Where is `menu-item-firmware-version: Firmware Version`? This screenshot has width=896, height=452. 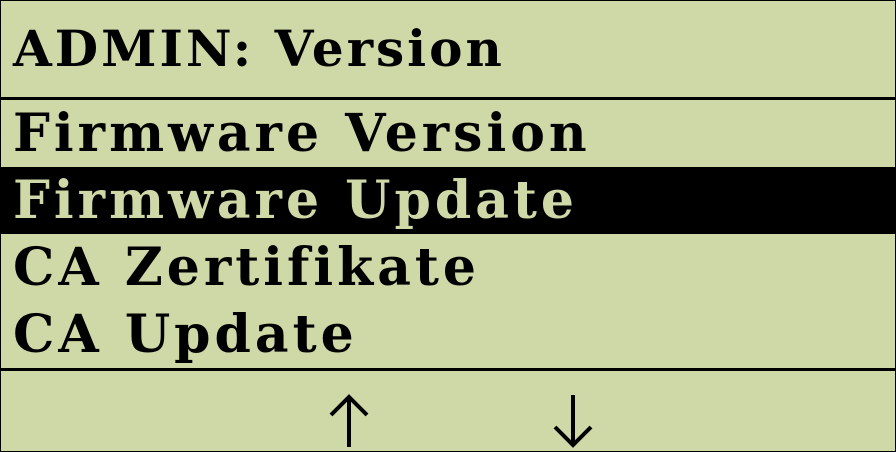 menu-item-firmware-version: Firmware Version is located at coordinates (448, 133).